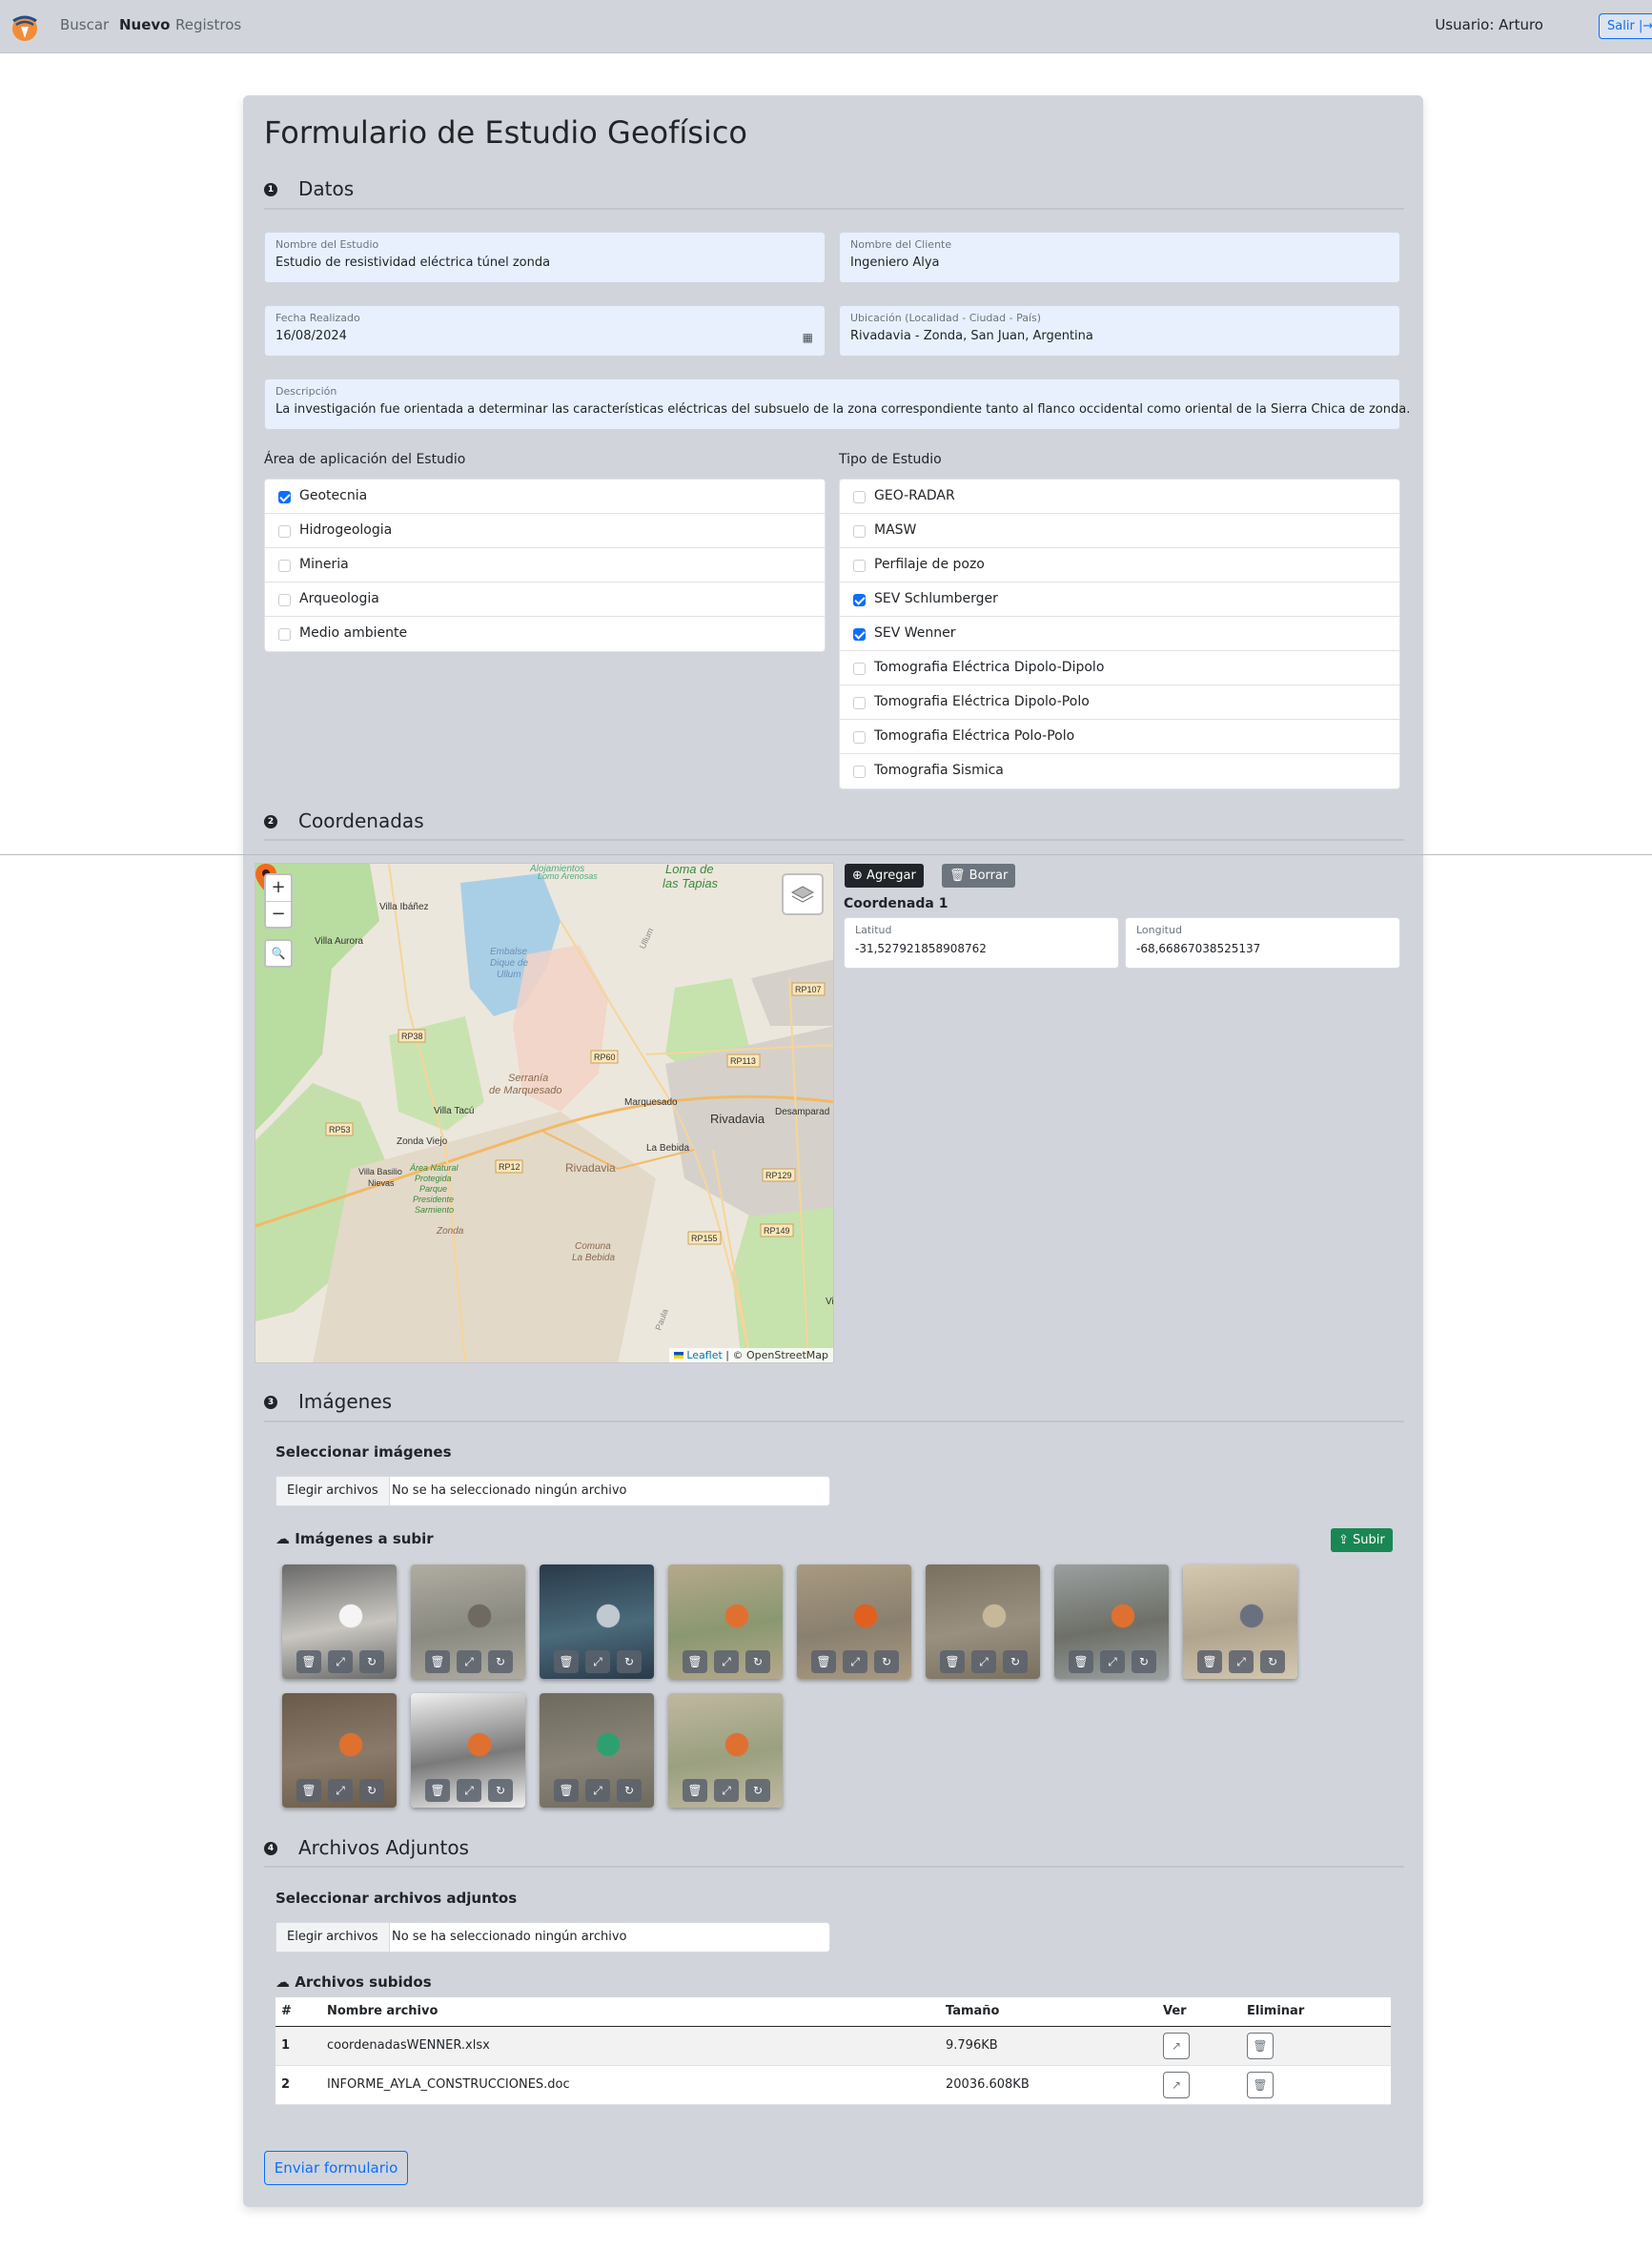  What do you see at coordinates (84, 25) in the screenshot?
I see `nav-buscar: Buscar` at bounding box center [84, 25].